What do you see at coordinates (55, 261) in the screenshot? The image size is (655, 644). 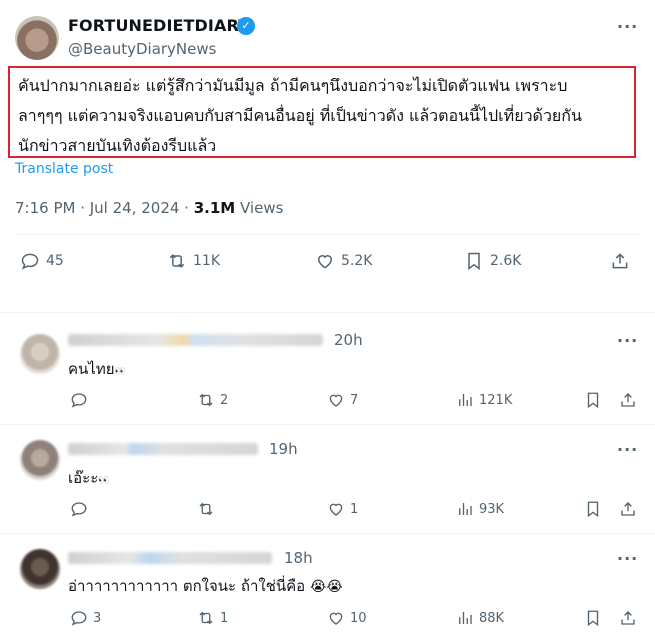 I see `reply-count: 45` at bounding box center [55, 261].